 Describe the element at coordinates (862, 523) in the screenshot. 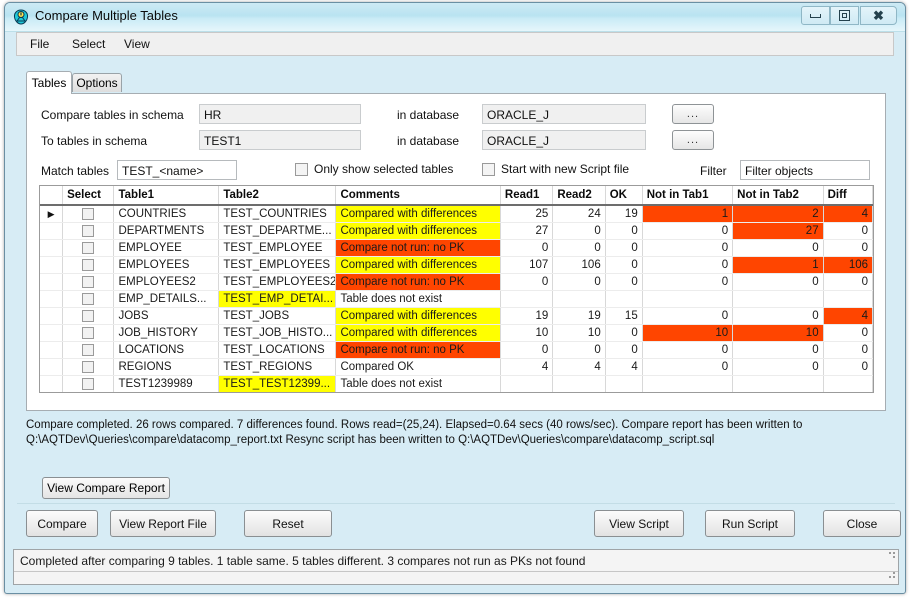

I see `close-button: Close` at that location.